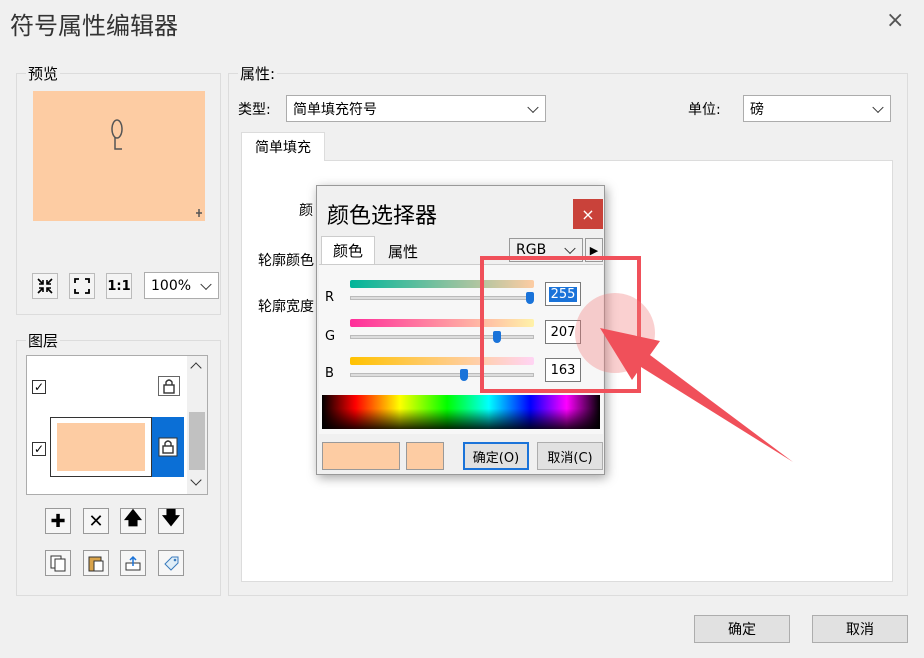  What do you see at coordinates (742, 629) in the screenshot?
I see `ok-button: 确定` at bounding box center [742, 629].